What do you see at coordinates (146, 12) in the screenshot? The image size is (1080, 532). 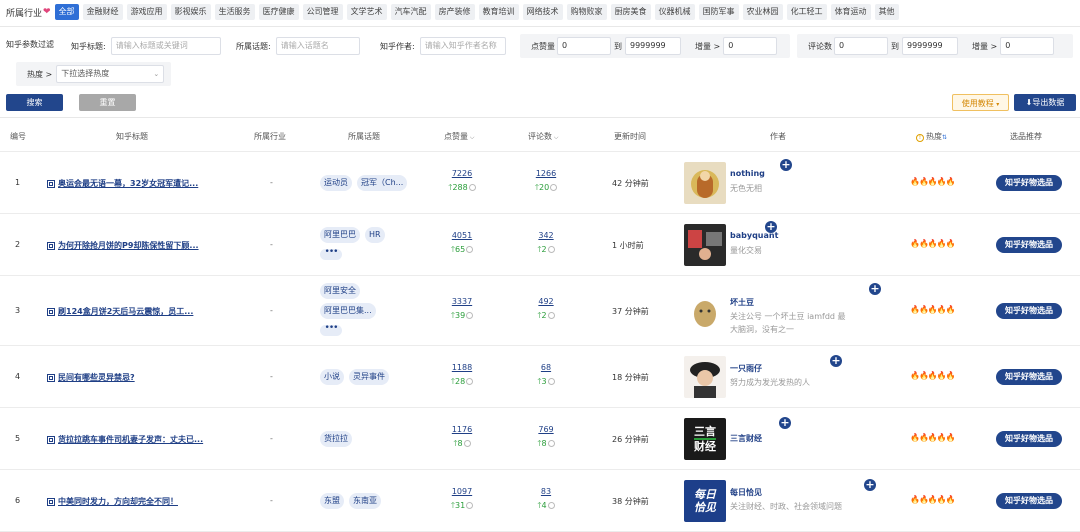 I see `industry-chip: 游戏应用` at bounding box center [146, 12].